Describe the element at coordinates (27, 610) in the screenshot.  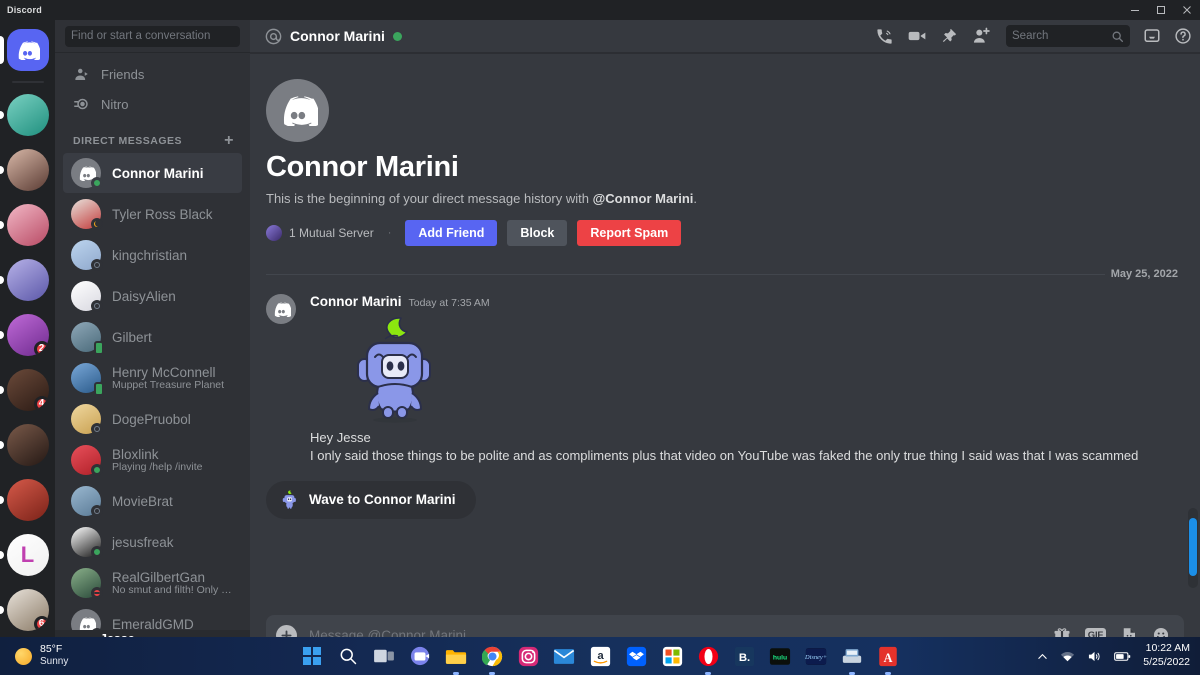
I see `guild-button: 6` at that location.